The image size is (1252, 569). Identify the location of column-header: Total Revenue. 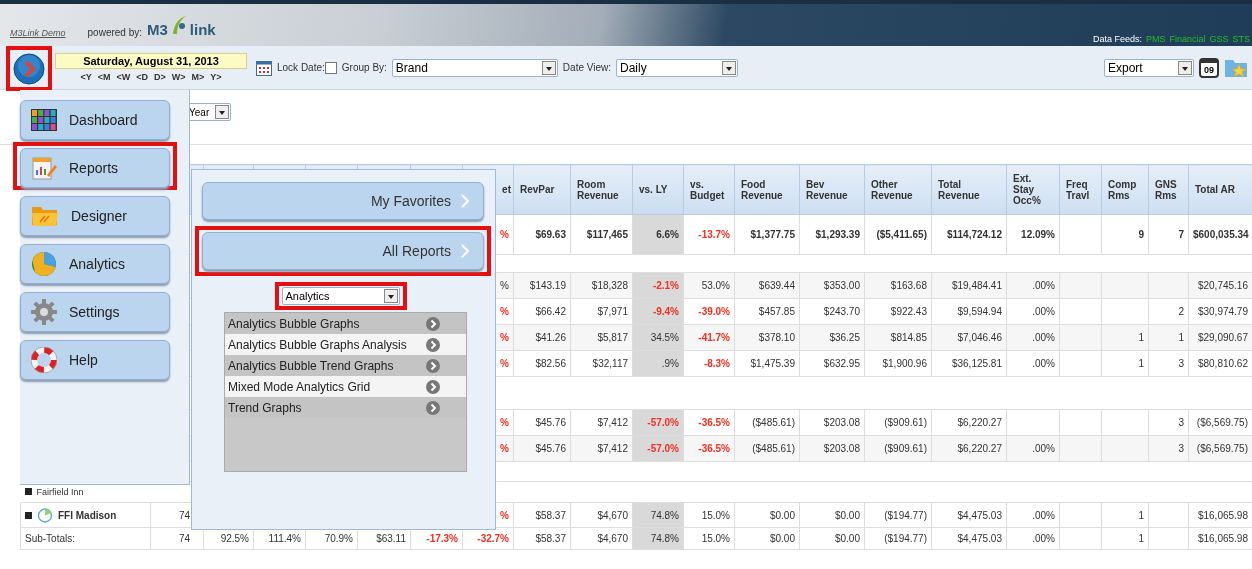
(969, 189).